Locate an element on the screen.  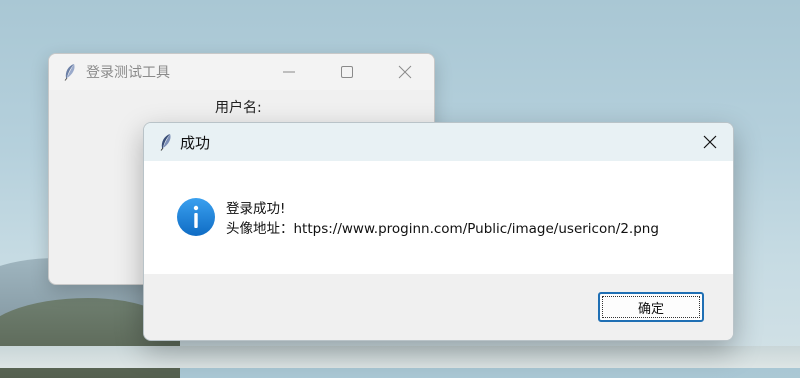
wallpaper-ground is located at coordinates (400, 357).